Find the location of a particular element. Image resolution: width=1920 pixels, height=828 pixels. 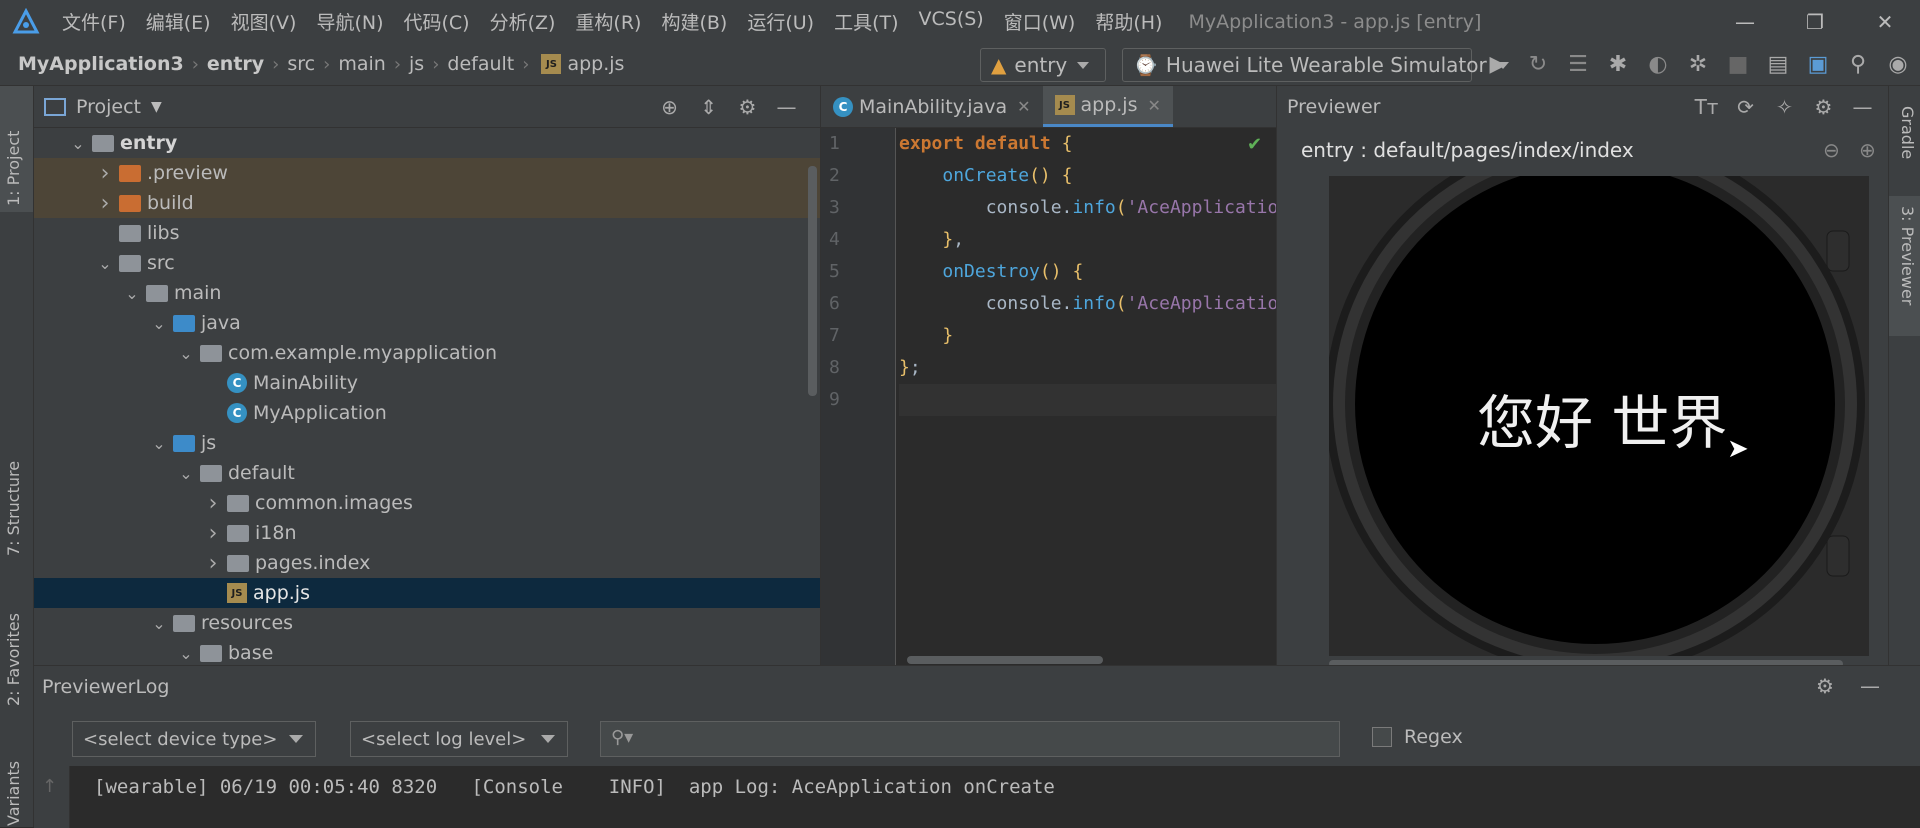

scroll-up-icon: ↑ is located at coordinates (49, 786).